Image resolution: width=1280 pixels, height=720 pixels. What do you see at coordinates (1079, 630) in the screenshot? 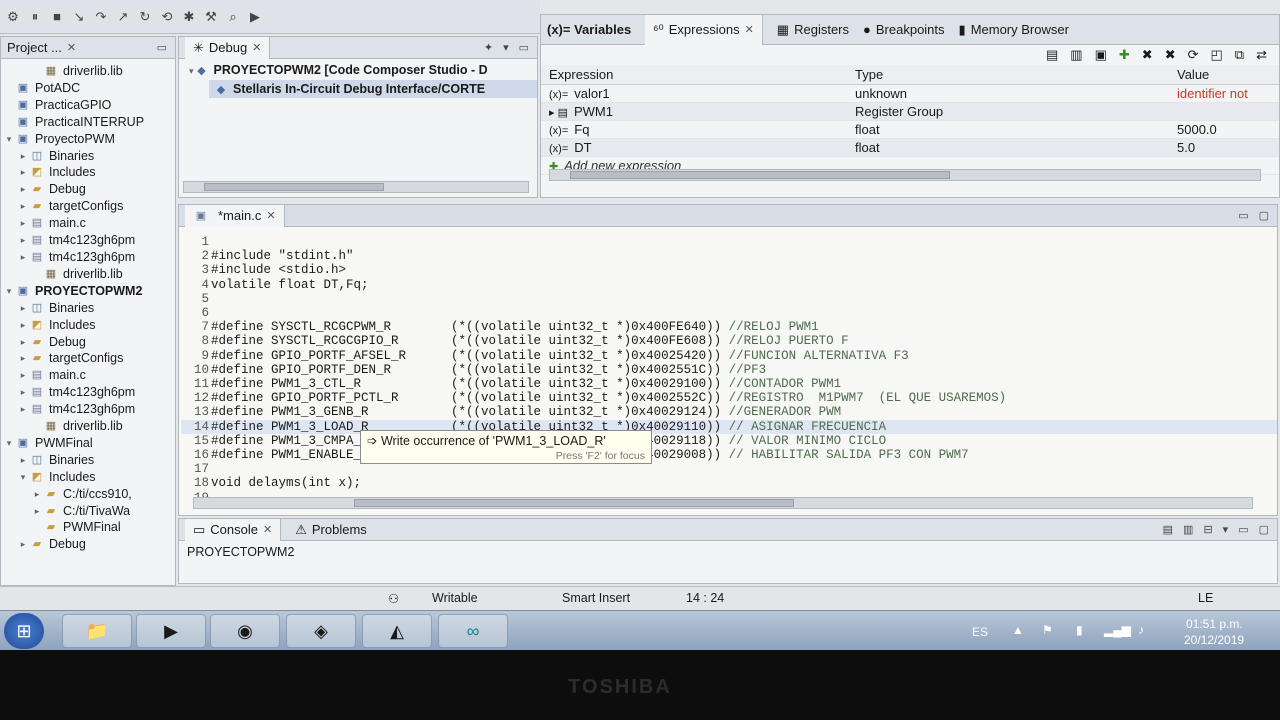
I see `battery-icon: ▮` at bounding box center [1079, 630].